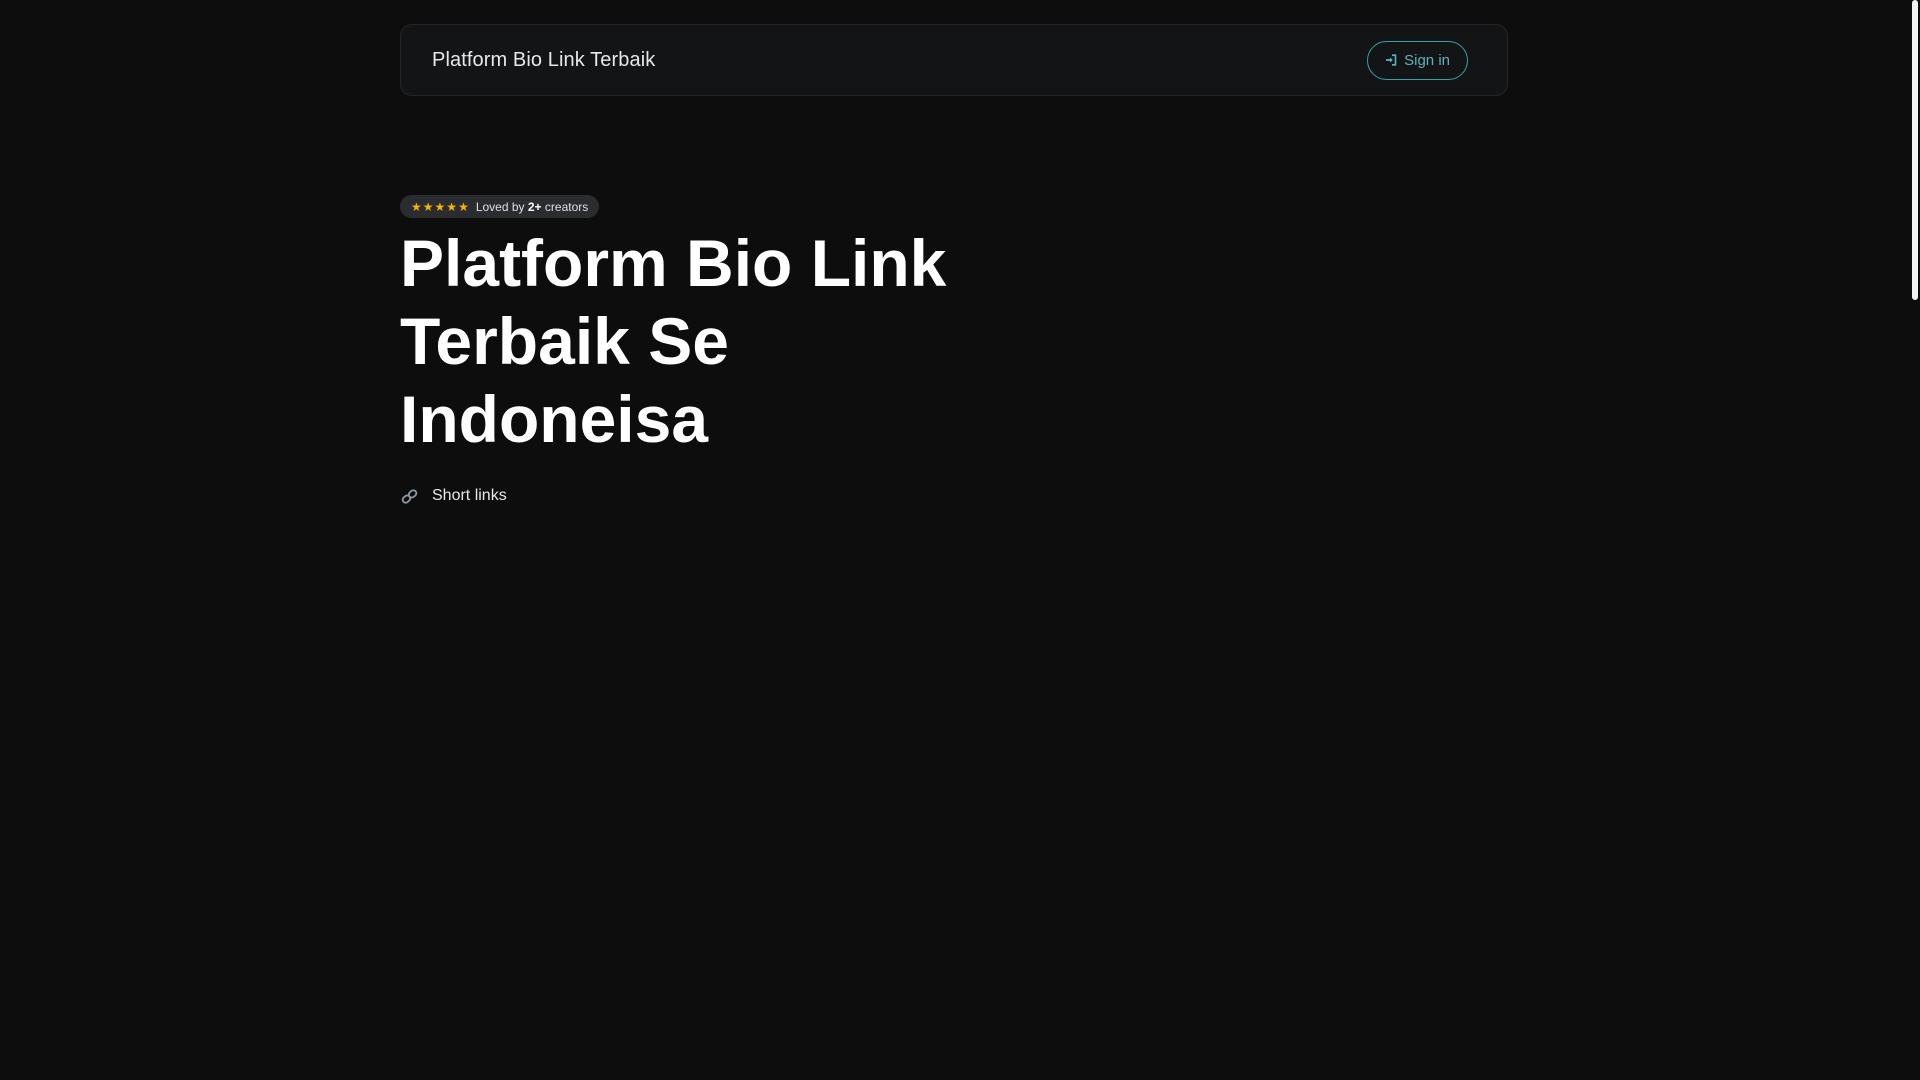  Describe the element at coordinates (673, 341) in the screenshot. I see `hero-title: Platform Bio Link Terbaik Se Indoneisa` at that location.